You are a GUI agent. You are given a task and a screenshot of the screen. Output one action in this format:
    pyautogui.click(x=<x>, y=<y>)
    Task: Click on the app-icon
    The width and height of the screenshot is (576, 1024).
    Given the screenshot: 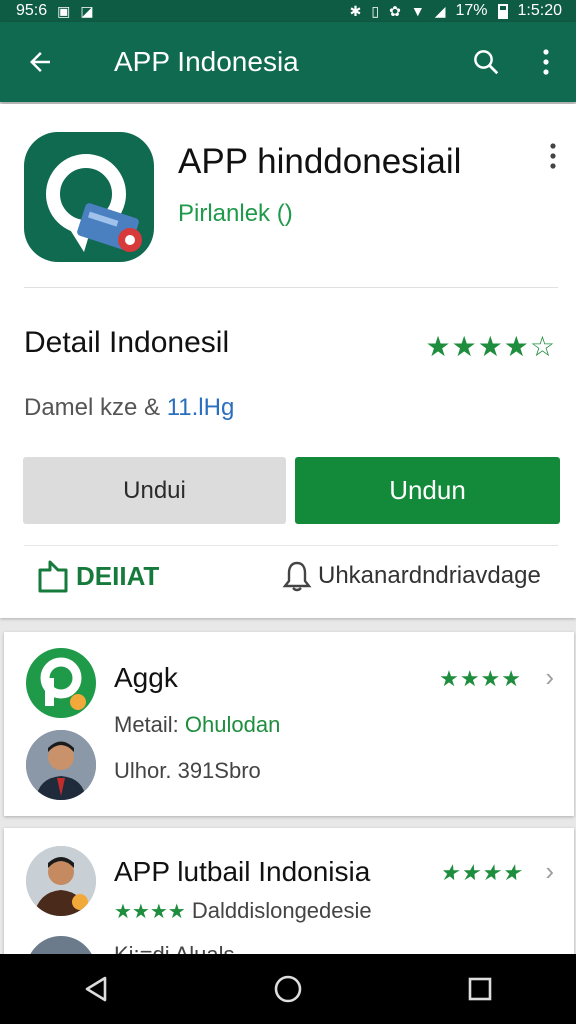 What is the action you would take?
    pyautogui.click(x=89, y=197)
    